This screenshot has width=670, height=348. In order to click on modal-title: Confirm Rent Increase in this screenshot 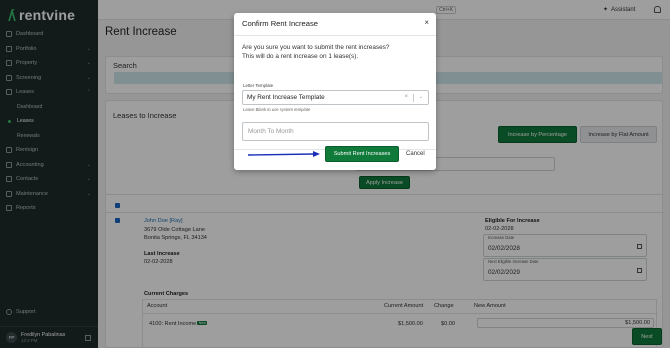, I will do `click(280, 23)`.